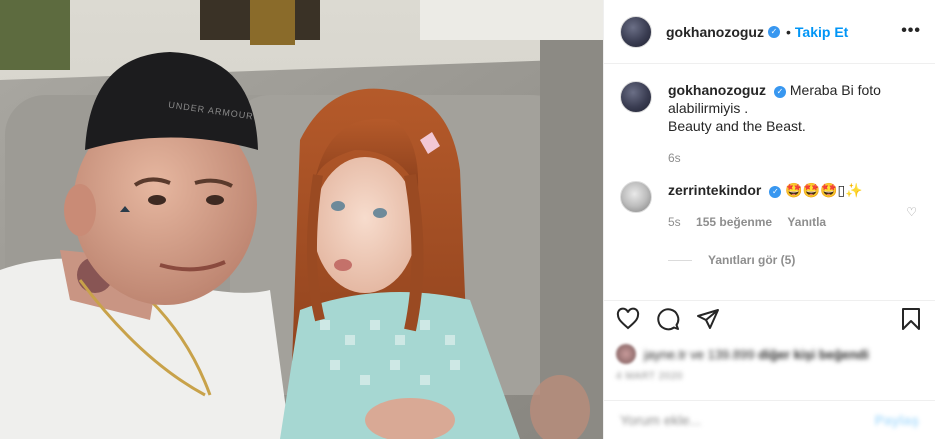 This screenshot has width=935, height=439. Describe the element at coordinates (821, 32) in the screenshot. I see `follow-button: Takip Et` at that location.